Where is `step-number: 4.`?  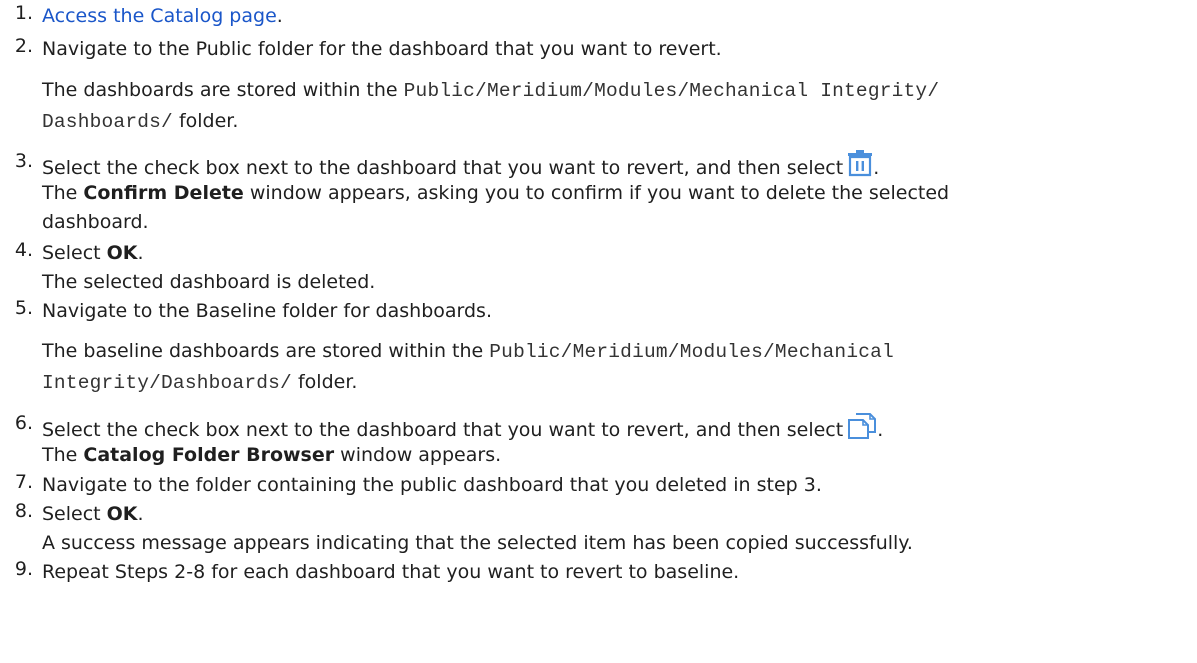 step-number: 4. is located at coordinates (23, 250).